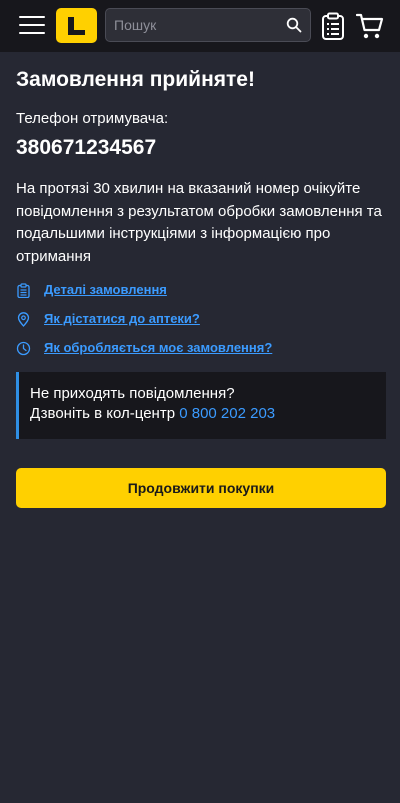  What do you see at coordinates (86, 147) in the screenshot?
I see `phone-number: 380671234567` at bounding box center [86, 147].